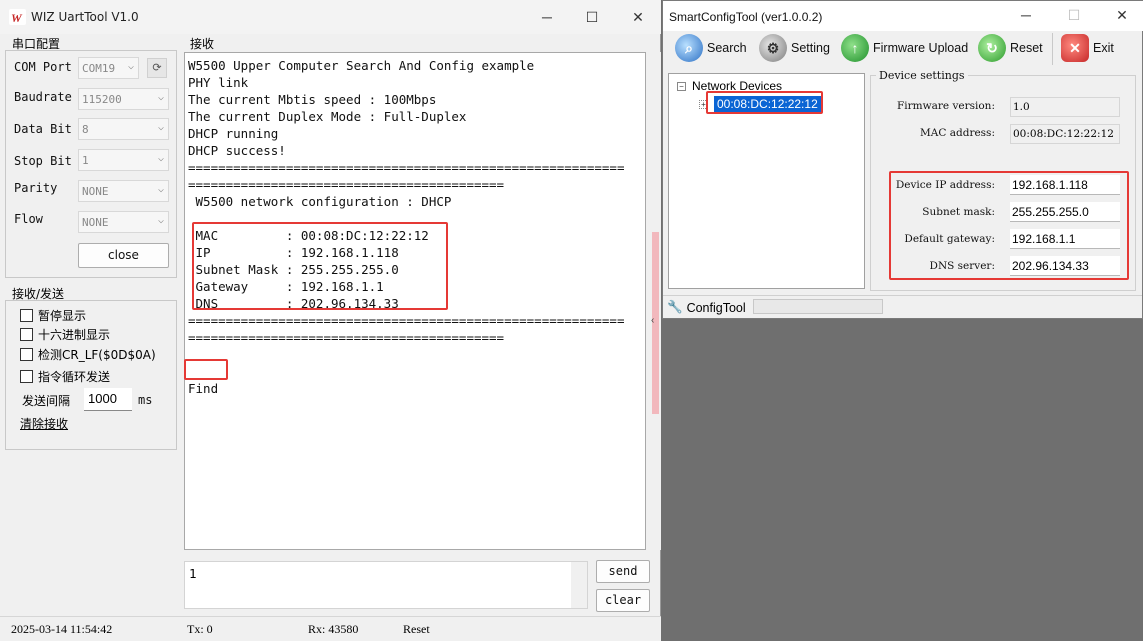  Describe the element at coordinates (218, 82) in the screenshot. I see `receive-line: PHY link` at that location.